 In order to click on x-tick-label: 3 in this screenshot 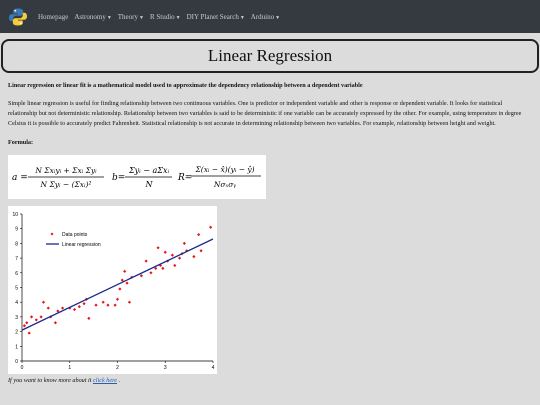, I will do `click(165, 368)`.